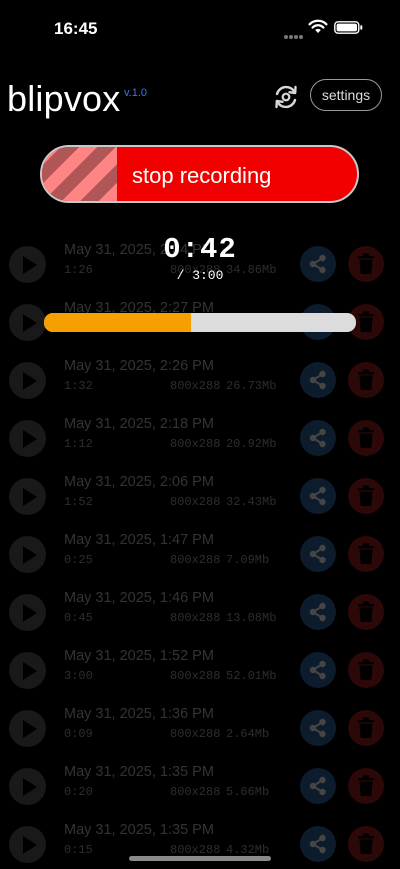  I want to click on recording-row: May 31, 2025, 1:35 PM 0:20 800x288 5.66Mb, so click(200, 787).